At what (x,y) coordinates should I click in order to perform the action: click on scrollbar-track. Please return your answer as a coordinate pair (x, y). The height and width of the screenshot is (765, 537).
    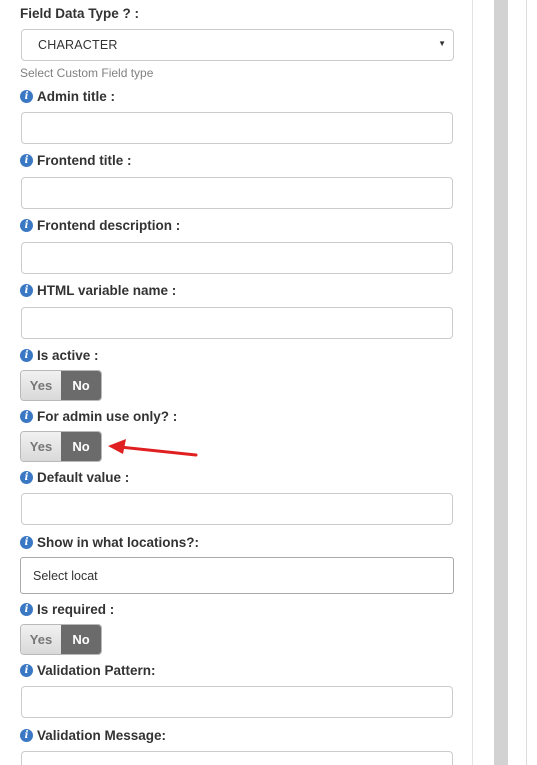
    Looking at the image, I should click on (501, 382).